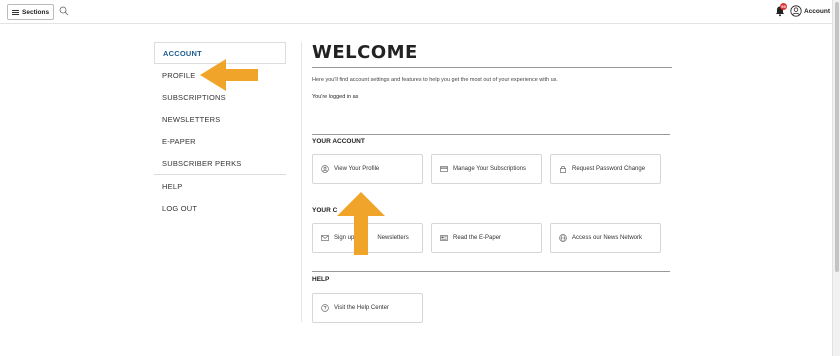  Describe the element at coordinates (179, 141) in the screenshot. I see `sidebar-item-label: E-PAPER` at that location.